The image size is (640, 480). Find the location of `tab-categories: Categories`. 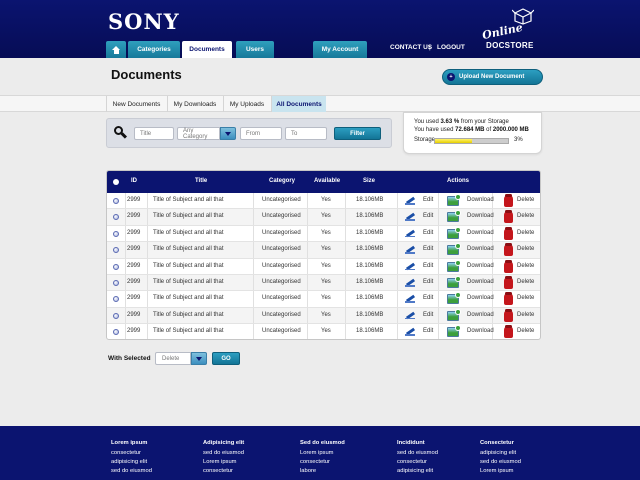

tab-categories: Categories is located at coordinates (154, 49).